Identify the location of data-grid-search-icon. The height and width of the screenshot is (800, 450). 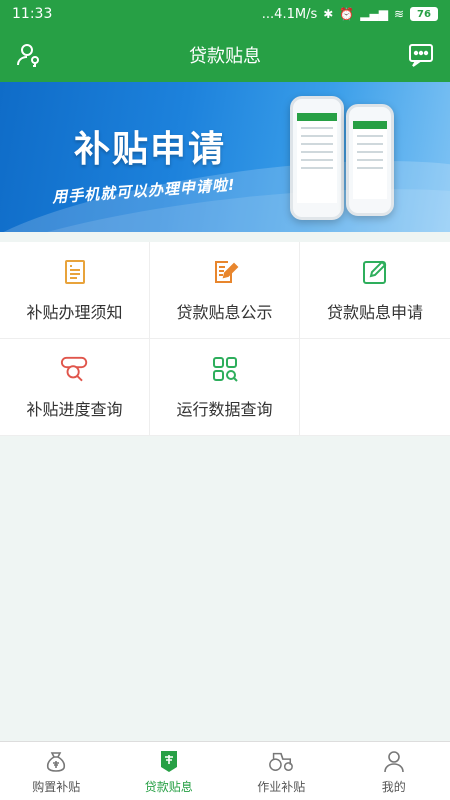
(225, 369).